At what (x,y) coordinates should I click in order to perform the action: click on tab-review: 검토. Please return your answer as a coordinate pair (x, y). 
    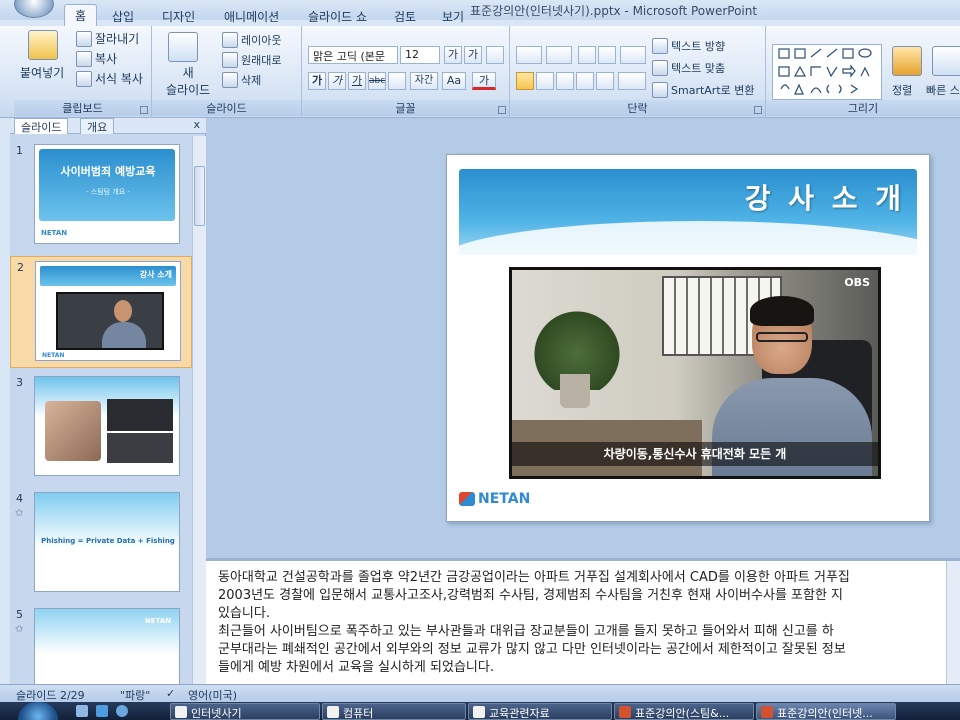
    Looking at the image, I should click on (405, 16).